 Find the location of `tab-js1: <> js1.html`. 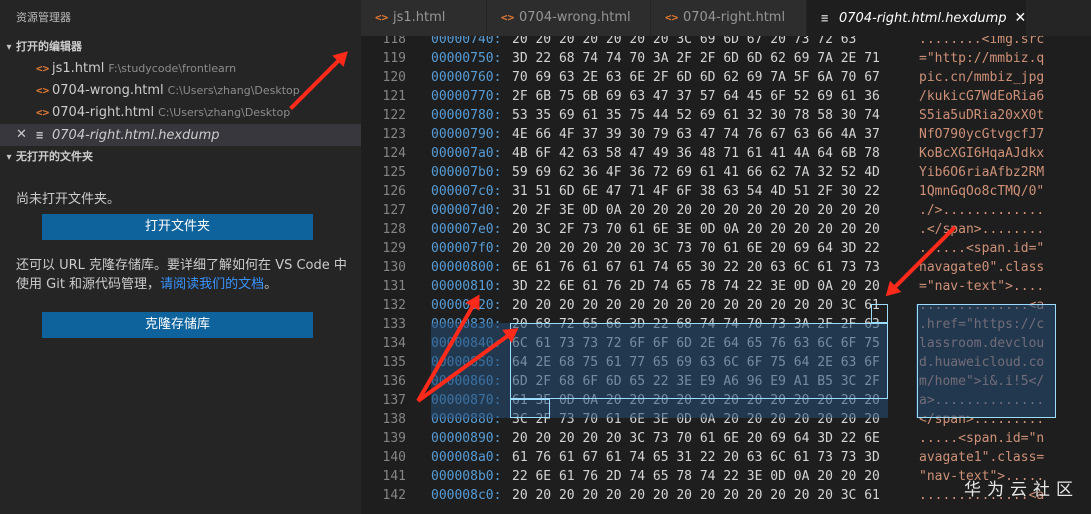

tab-js1: <> js1.html is located at coordinates (424, 18).